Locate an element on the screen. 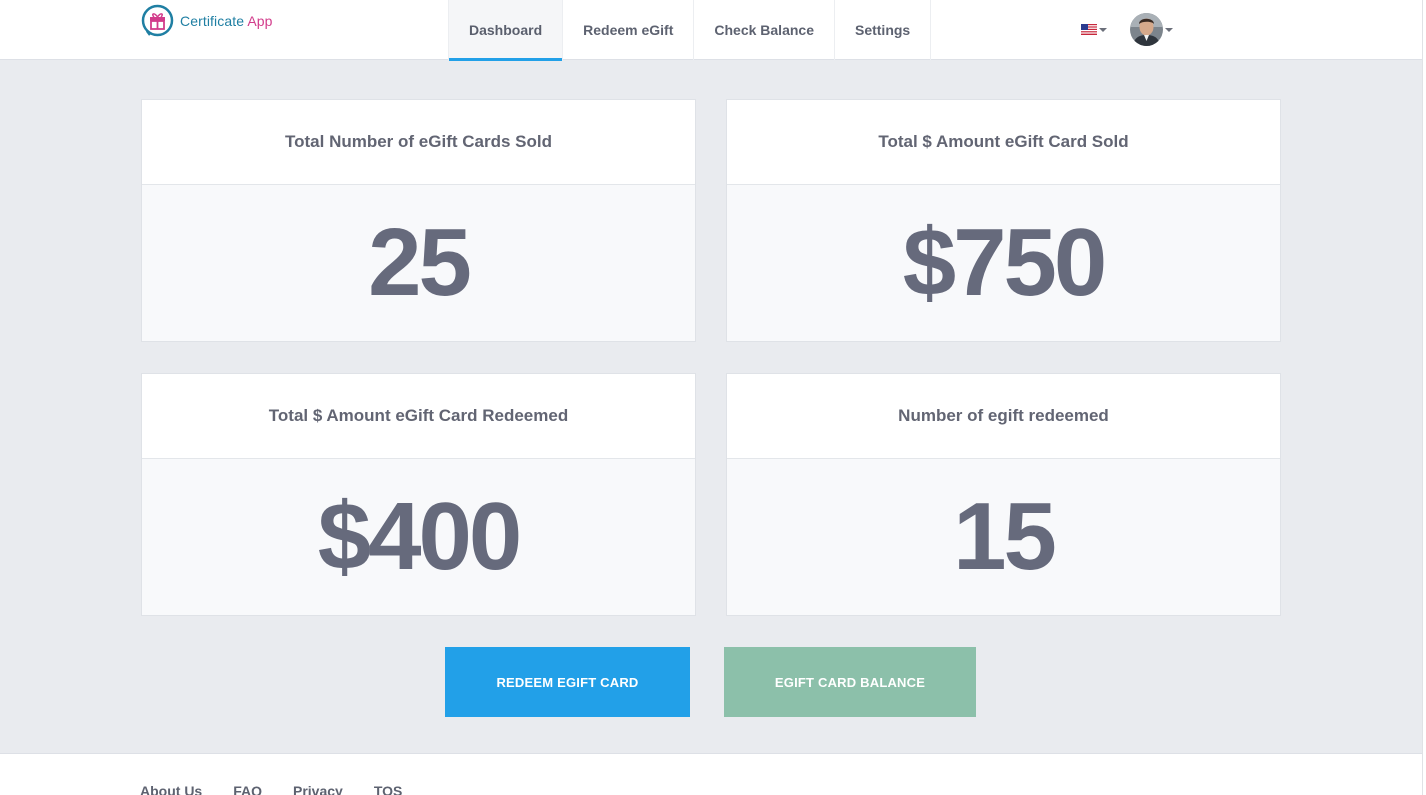 The image size is (1426, 795). brand-name-suffix: App is located at coordinates (260, 20).